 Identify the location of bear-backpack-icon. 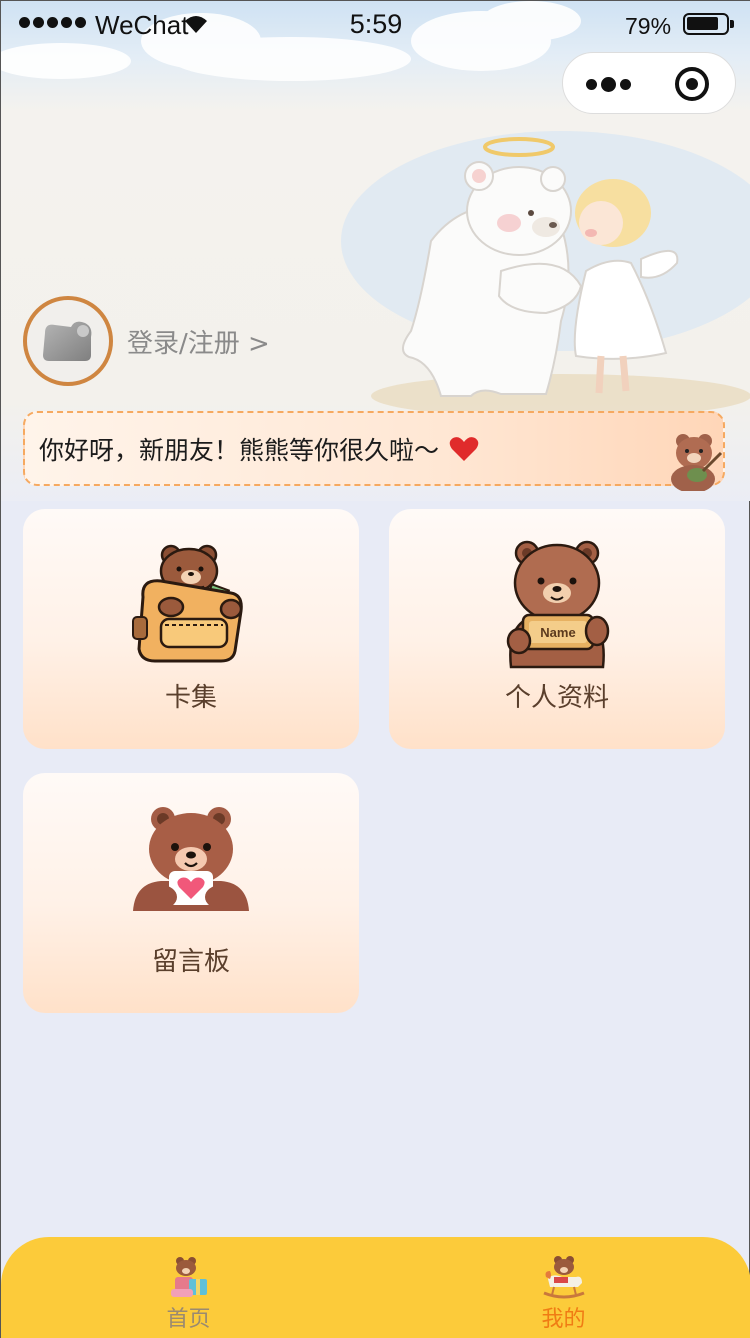
(187, 603).